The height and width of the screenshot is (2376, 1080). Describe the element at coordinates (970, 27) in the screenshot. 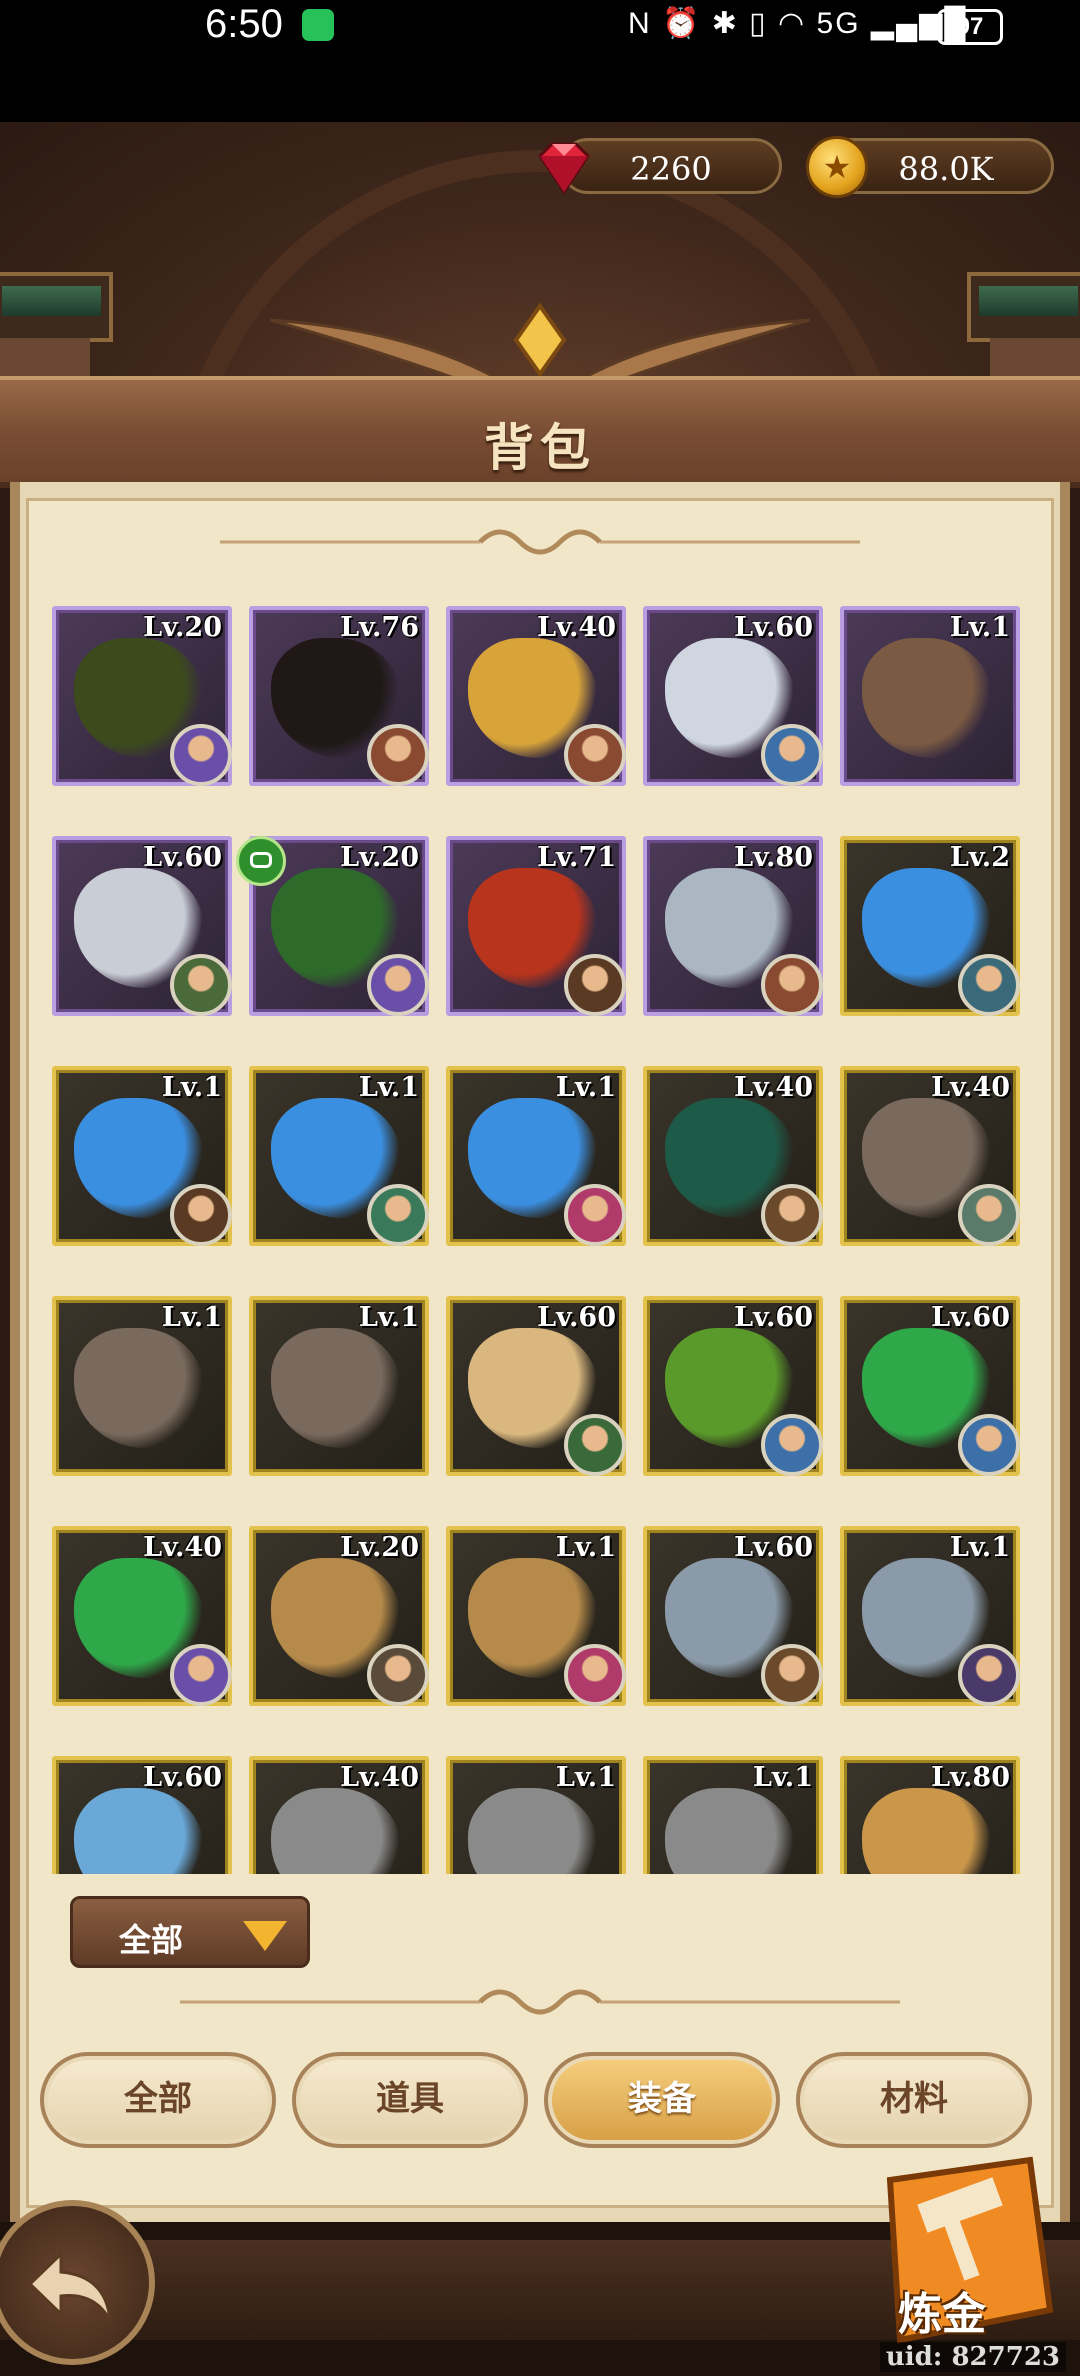

I see `battery-icon: 97` at that location.